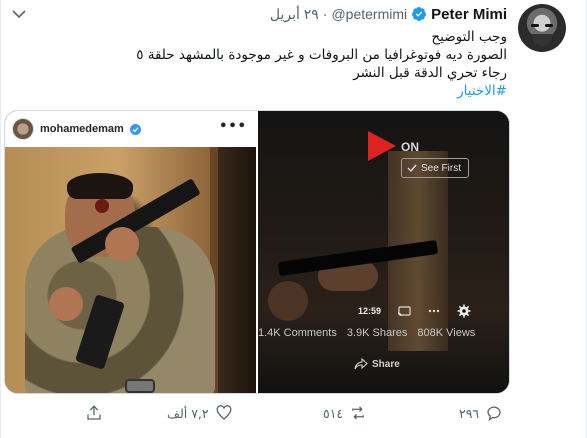  I want to click on reply-count: ٢٩٦, so click(469, 413).